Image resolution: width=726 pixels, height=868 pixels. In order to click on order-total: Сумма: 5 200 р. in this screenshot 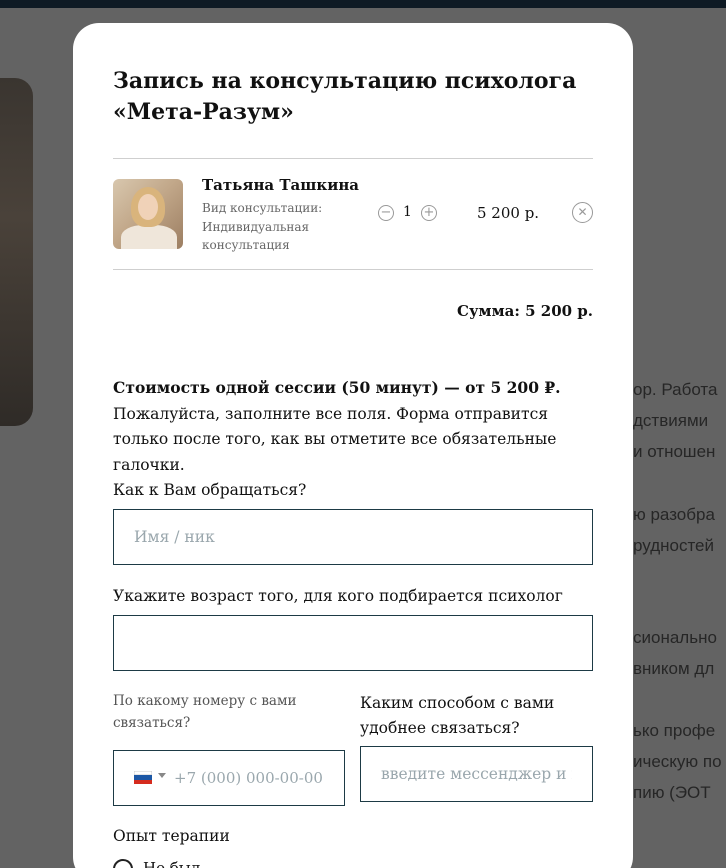, I will do `click(525, 311)`.